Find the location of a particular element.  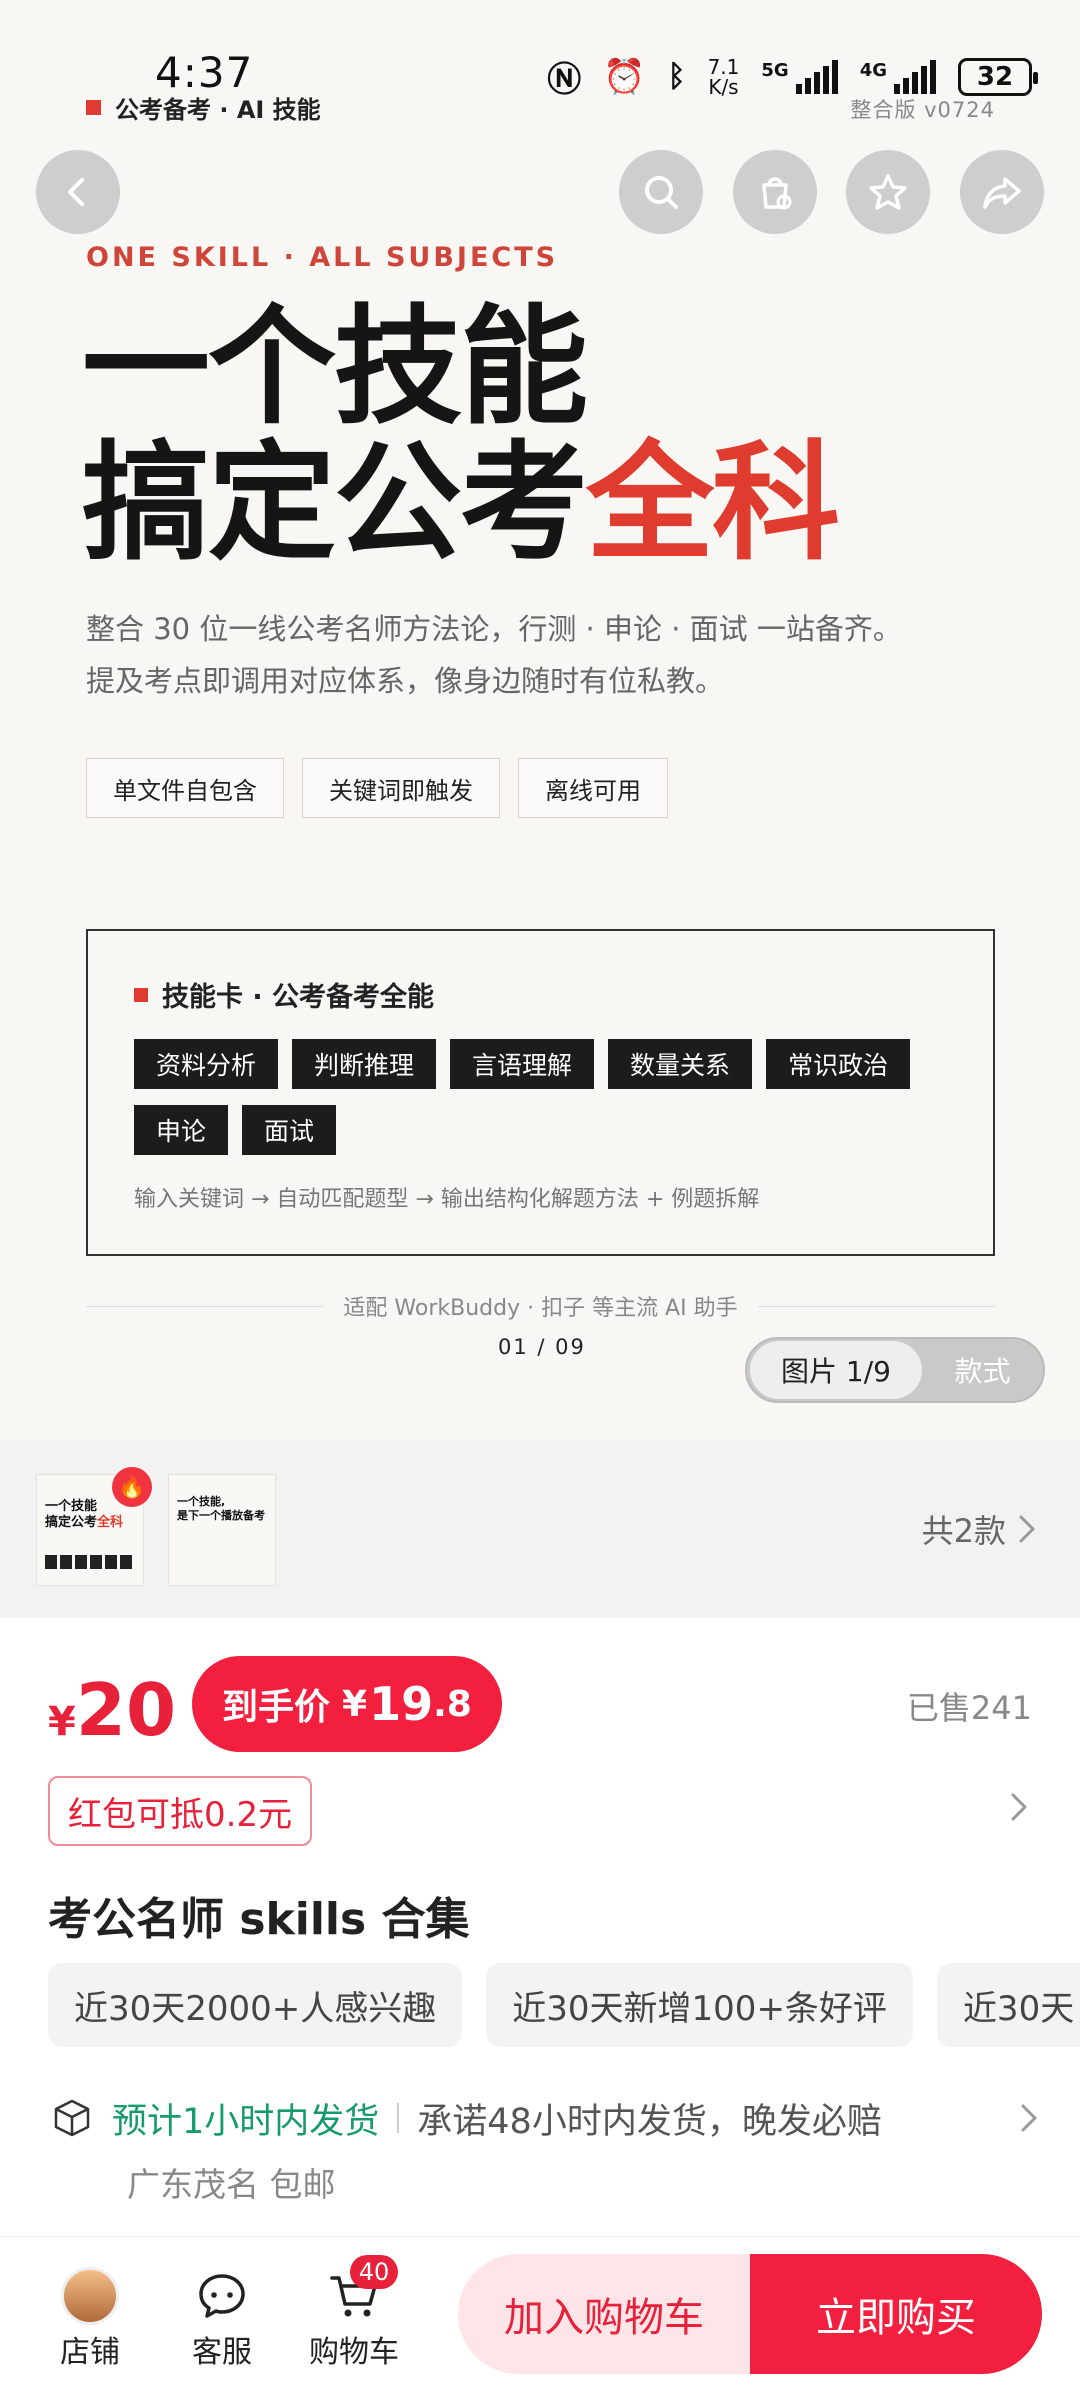

battery-icon: 32 is located at coordinates (998, 76).